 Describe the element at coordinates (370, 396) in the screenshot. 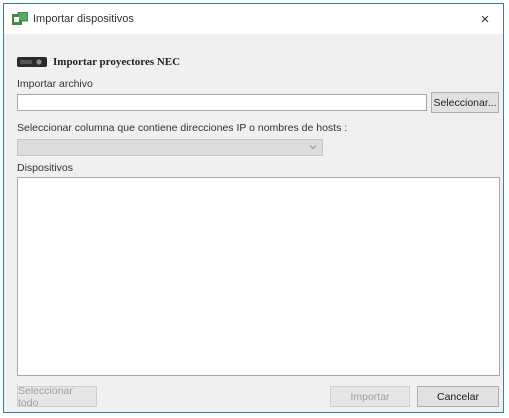

I see `import-button: Importar` at that location.